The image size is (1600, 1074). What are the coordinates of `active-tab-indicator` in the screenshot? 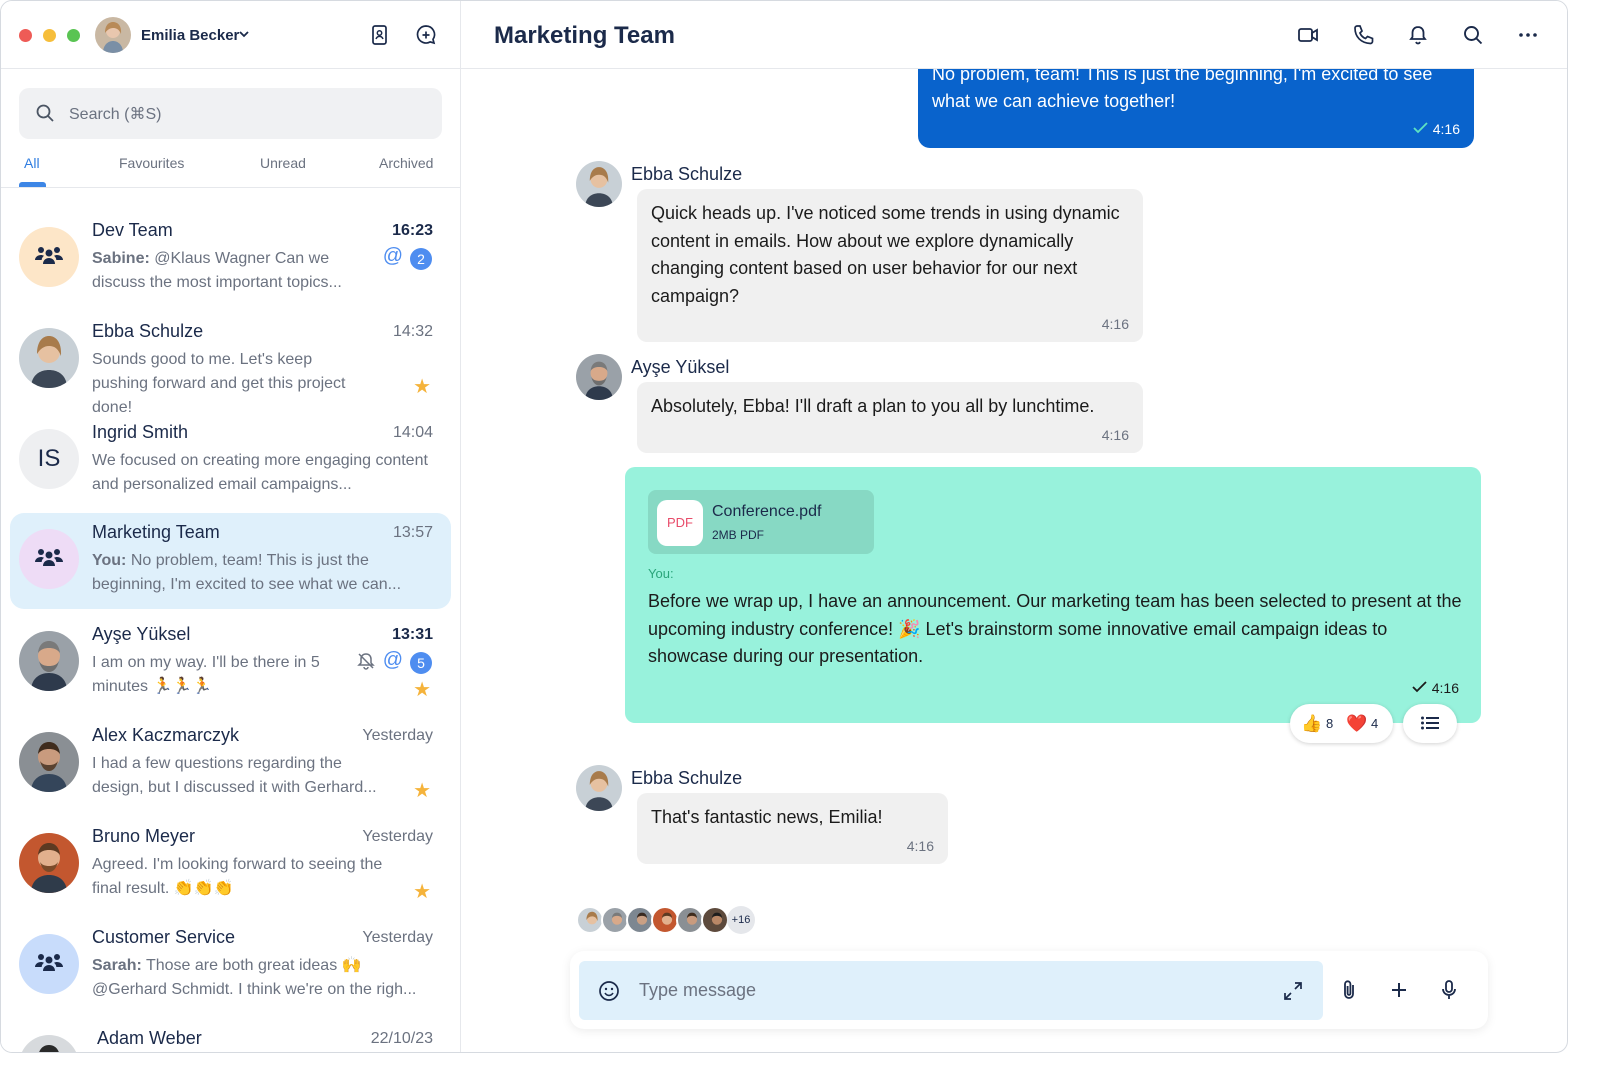 It's located at (32, 184).